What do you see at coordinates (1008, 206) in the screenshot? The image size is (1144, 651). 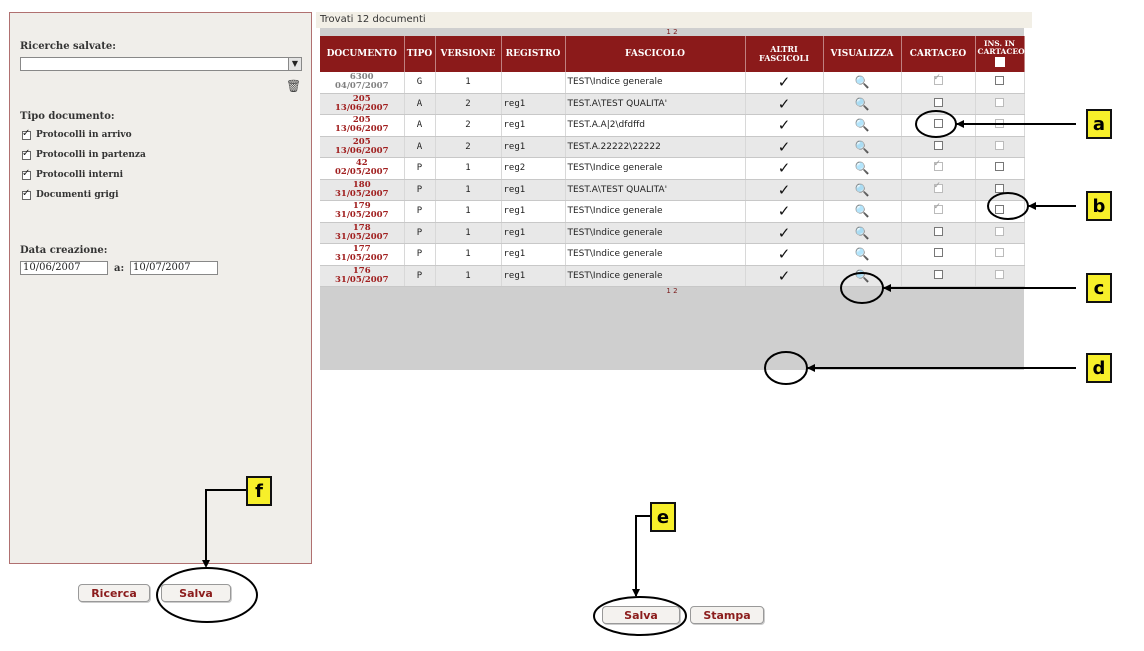 I see `highlight-ellipse-b` at bounding box center [1008, 206].